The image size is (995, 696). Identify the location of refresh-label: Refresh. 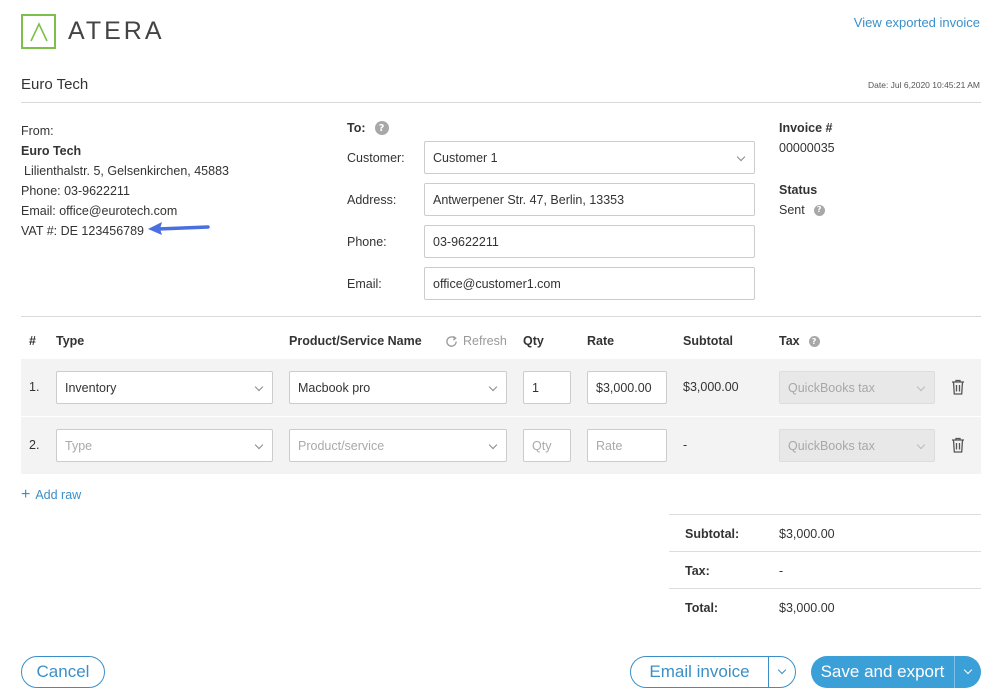
(485, 341).